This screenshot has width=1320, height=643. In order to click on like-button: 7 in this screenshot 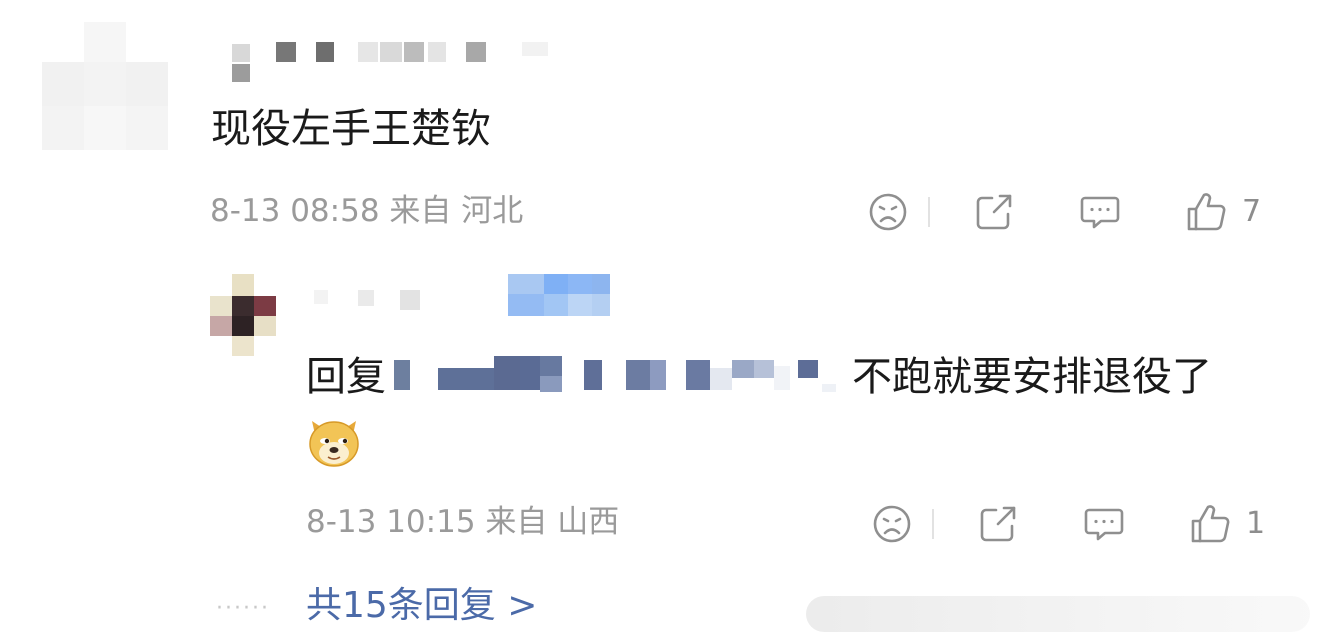, I will do `click(1221, 212)`.